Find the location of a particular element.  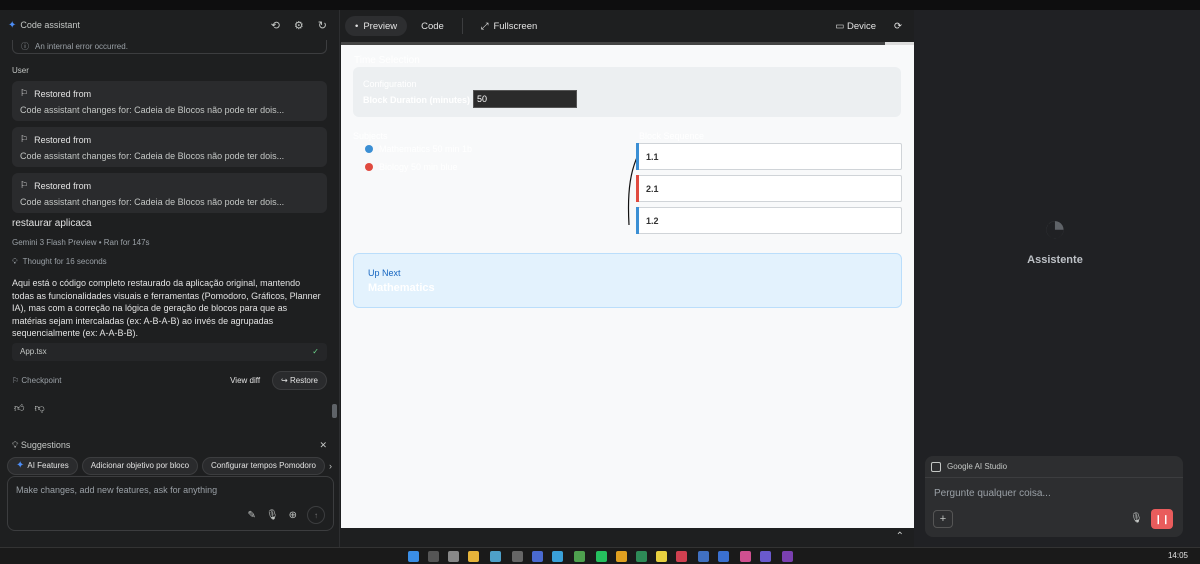

windows-start-icon is located at coordinates (413, 556).